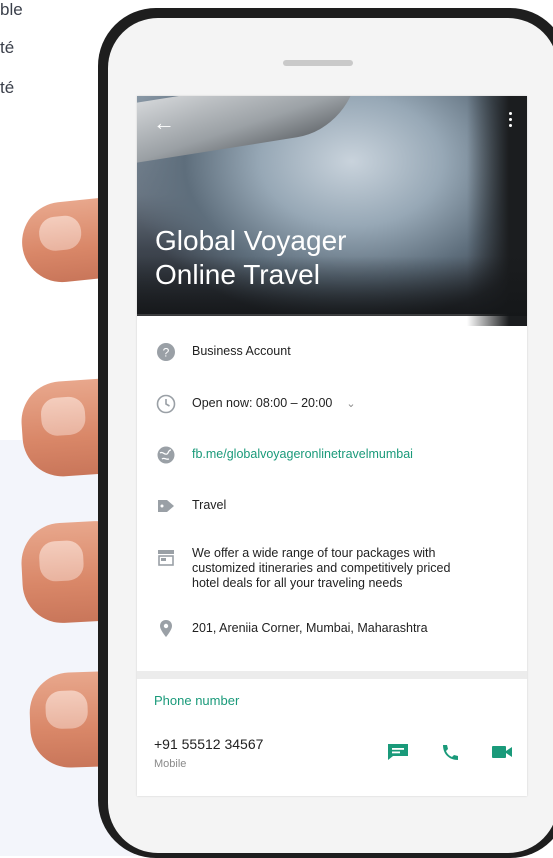 The width and height of the screenshot is (553, 858). What do you see at coordinates (166, 455) in the screenshot?
I see `globe-icon` at bounding box center [166, 455].